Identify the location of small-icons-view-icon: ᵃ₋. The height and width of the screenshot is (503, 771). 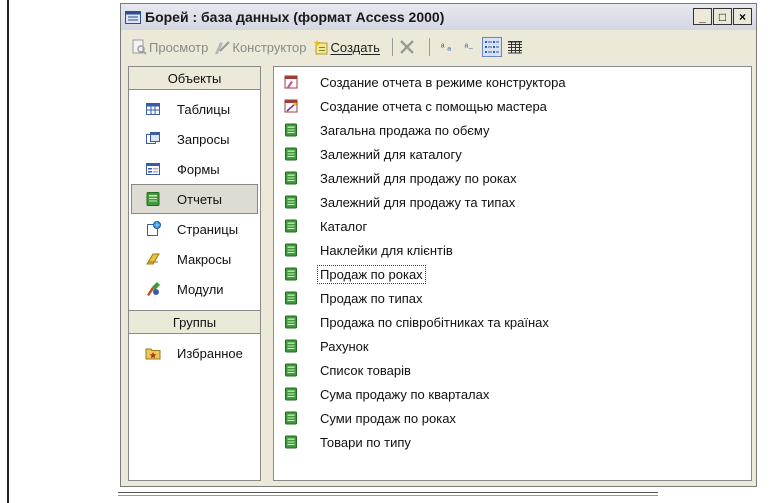
(469, 47).